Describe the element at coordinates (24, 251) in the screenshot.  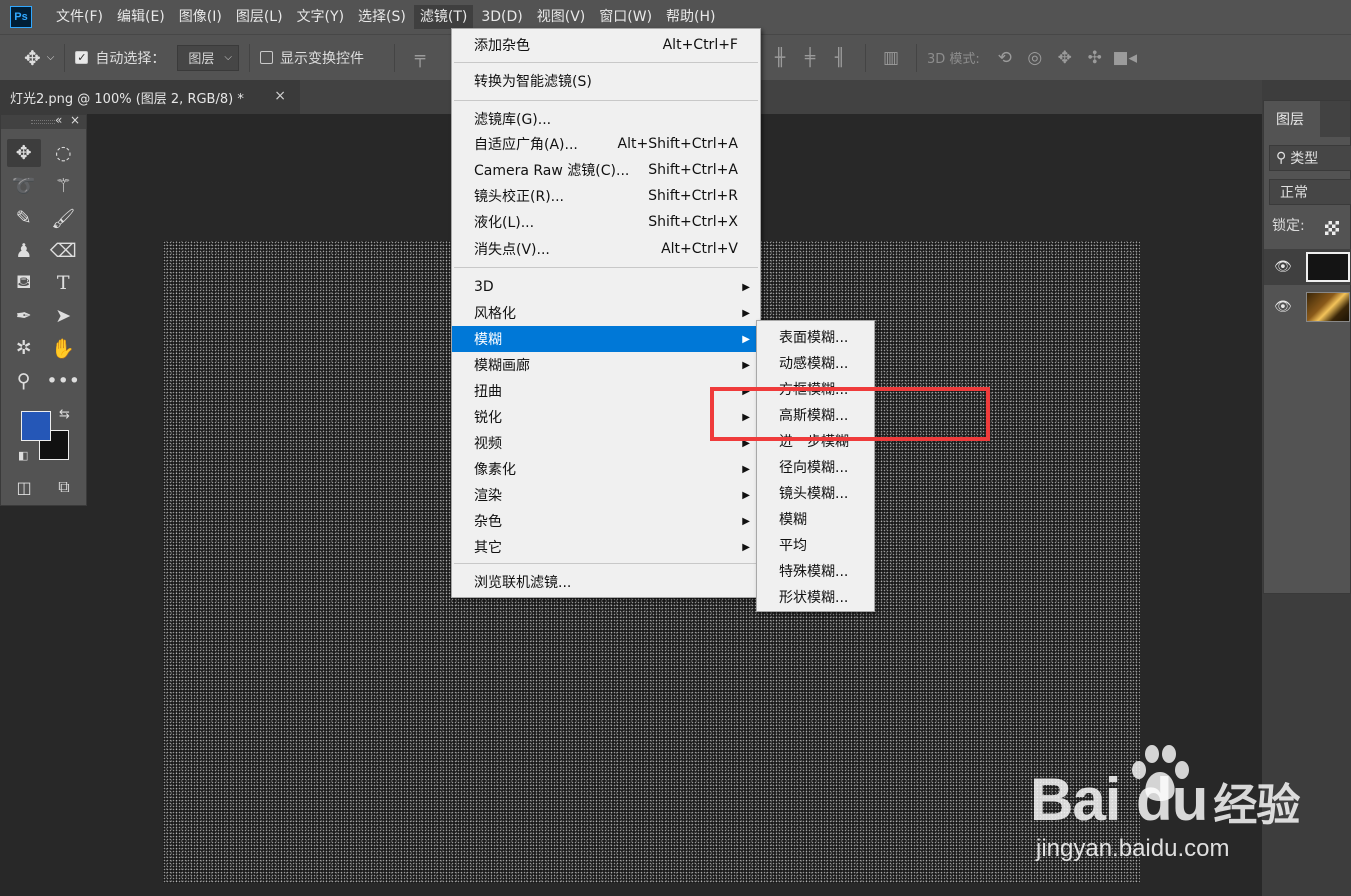
I see `stamp-tool-icon: ♟` at that location.